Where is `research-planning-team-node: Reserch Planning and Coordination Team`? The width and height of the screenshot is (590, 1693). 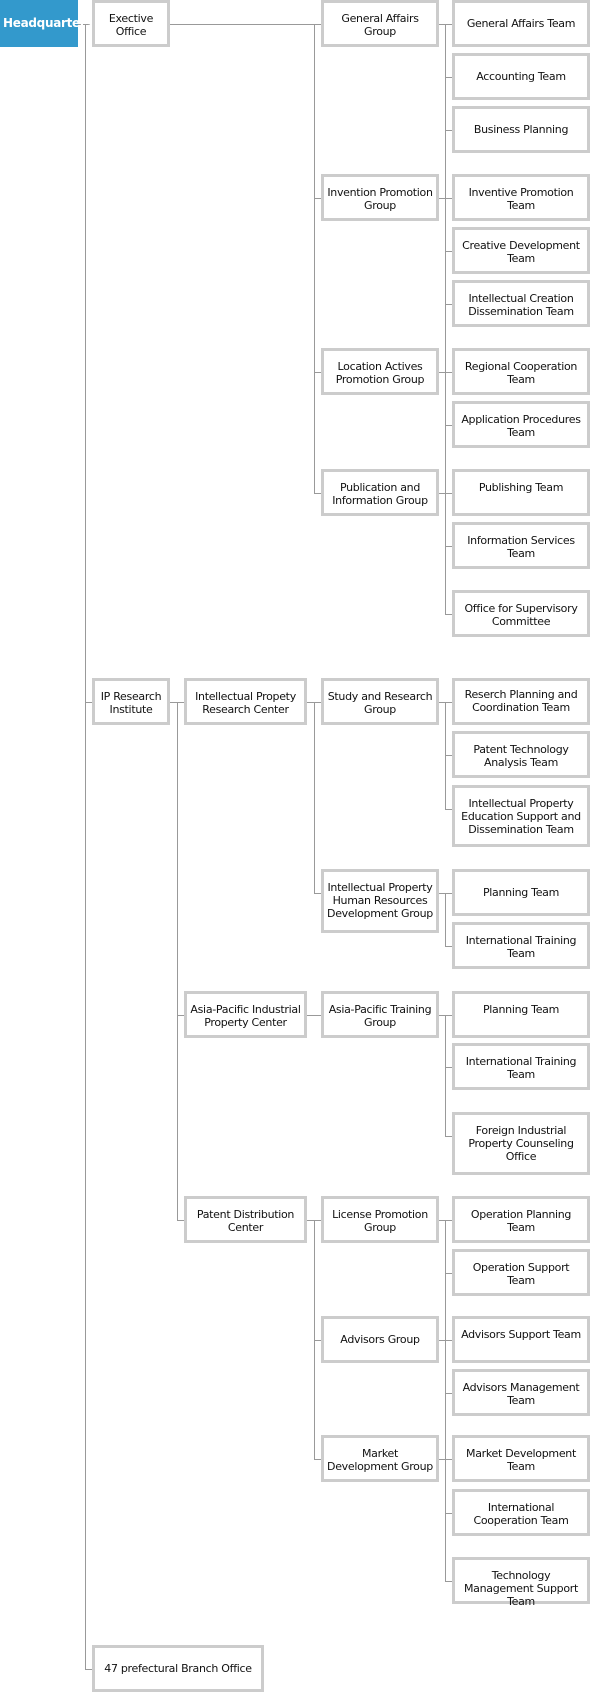
research-planning-team-node: Reserch Planning and Coordination Team is located at coordinates (521, 701).